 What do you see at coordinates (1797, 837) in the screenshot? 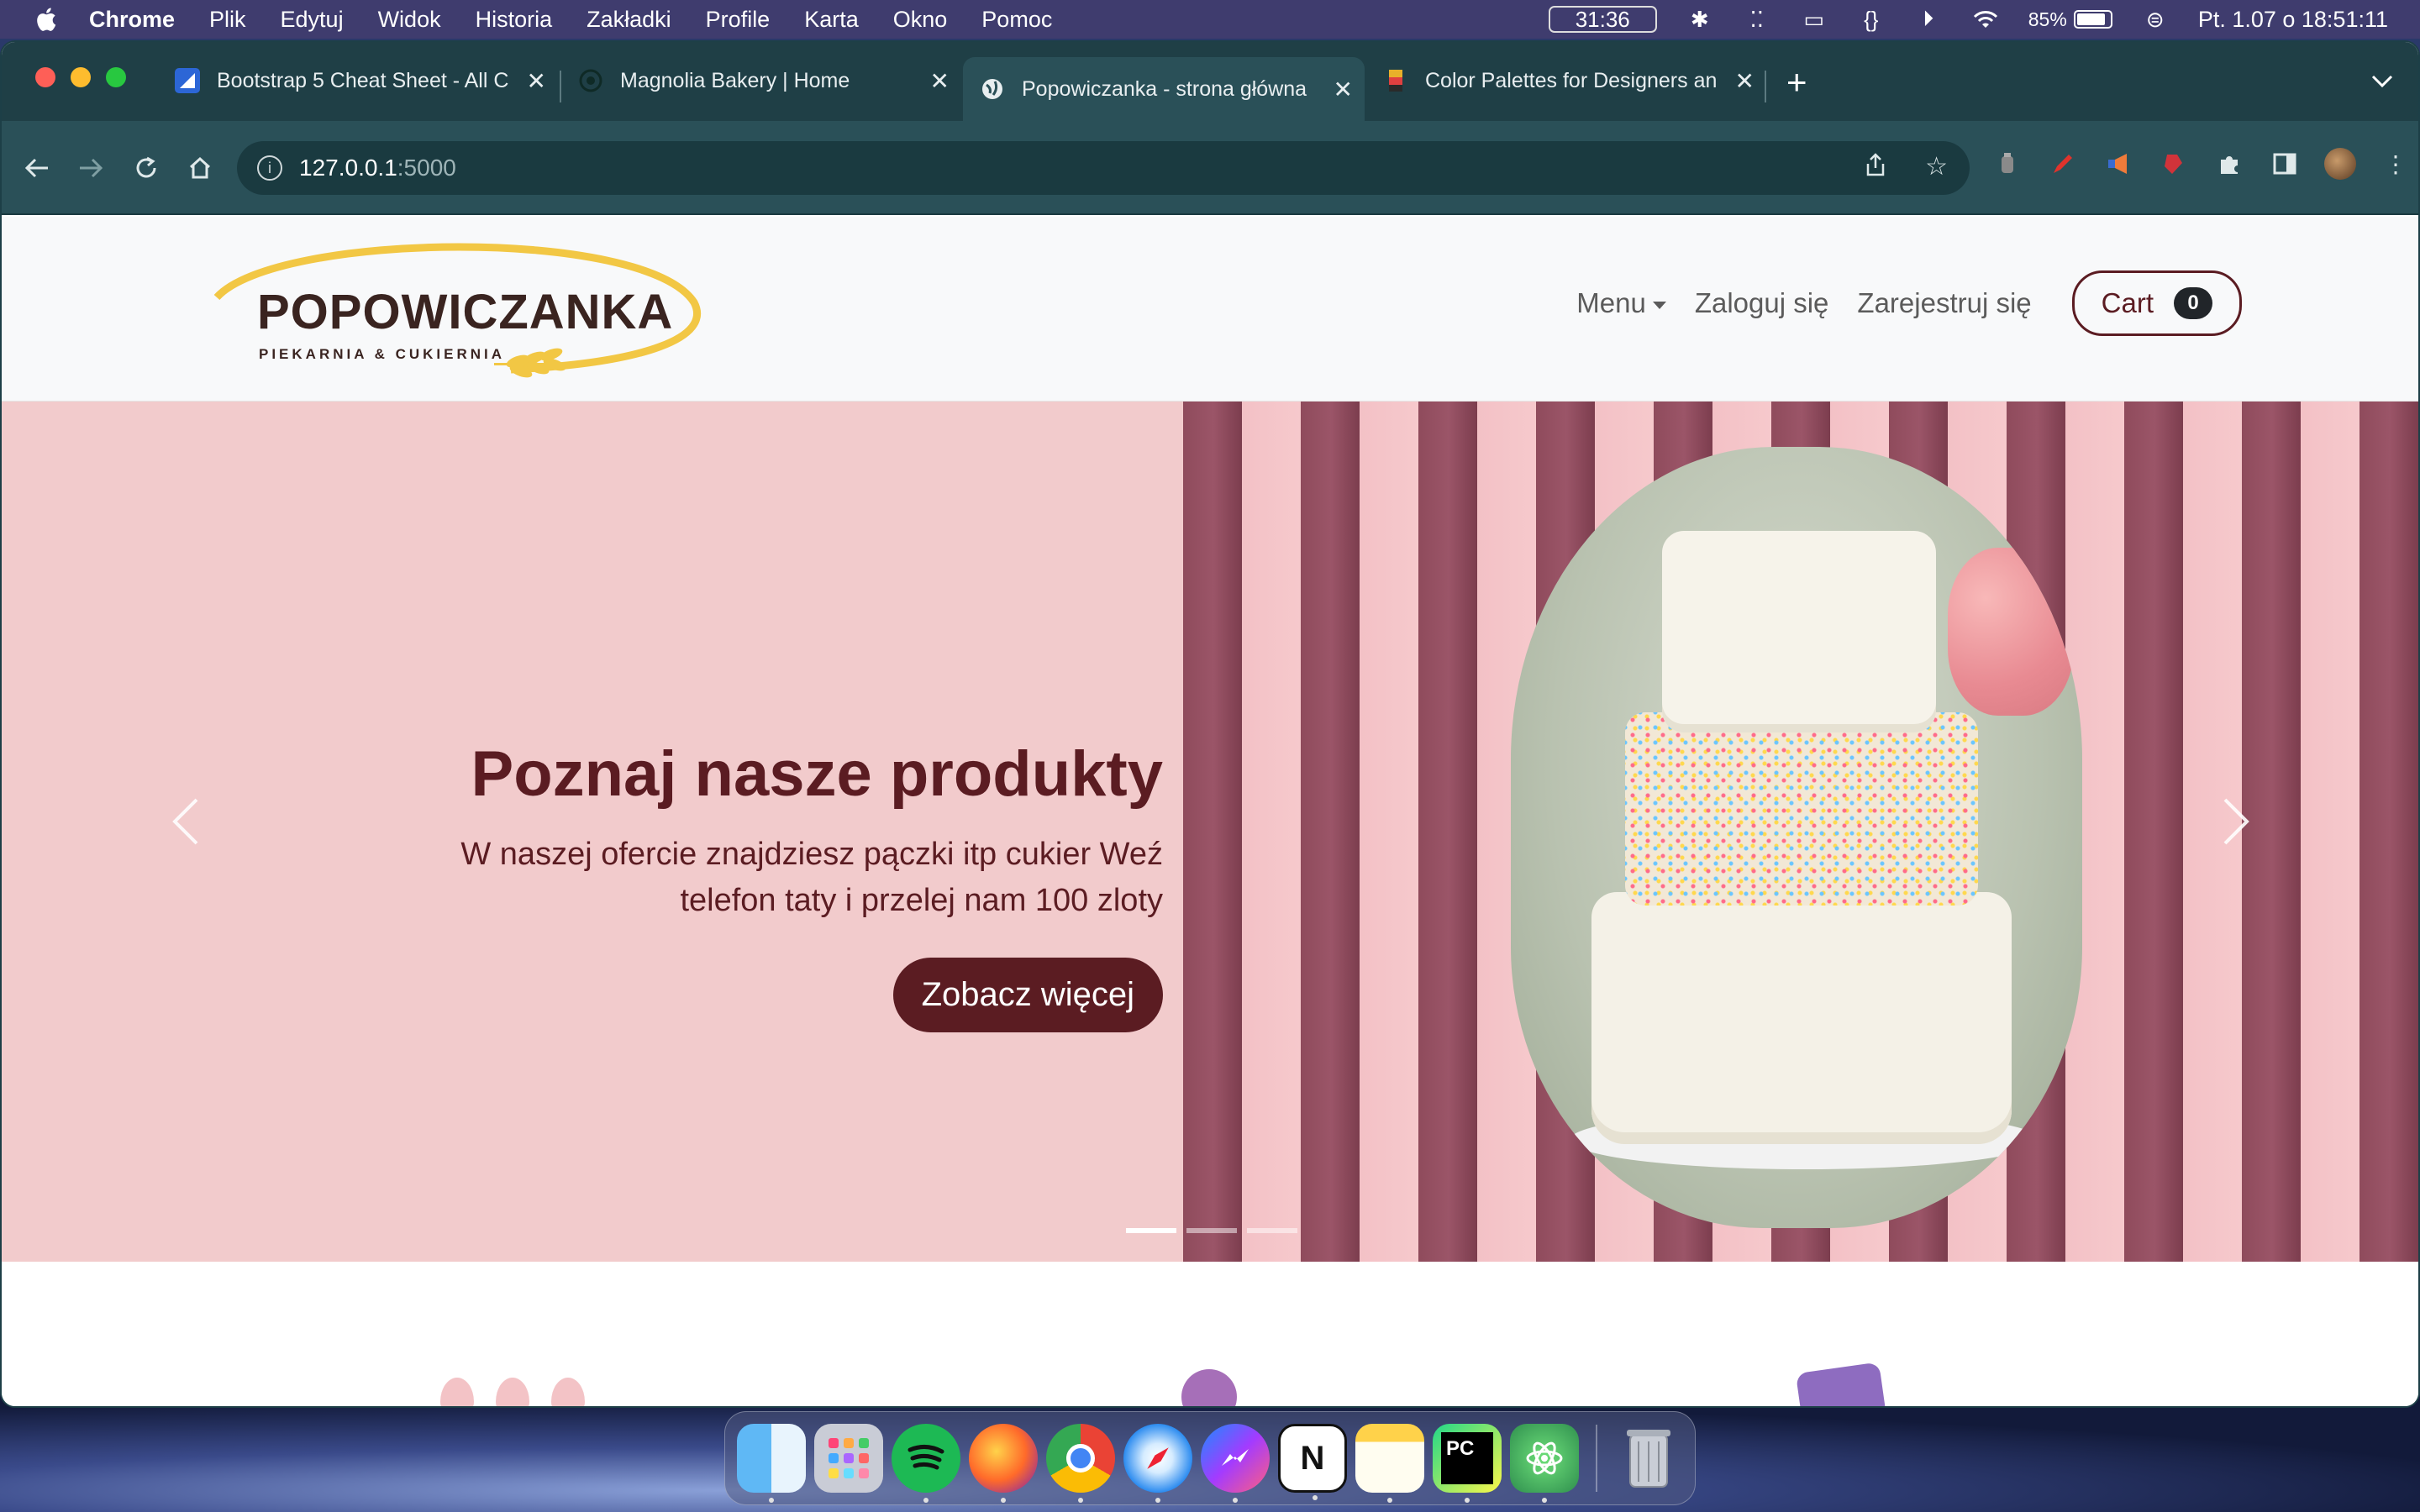
I see `cake-image` at bounding box center [1797, 837].